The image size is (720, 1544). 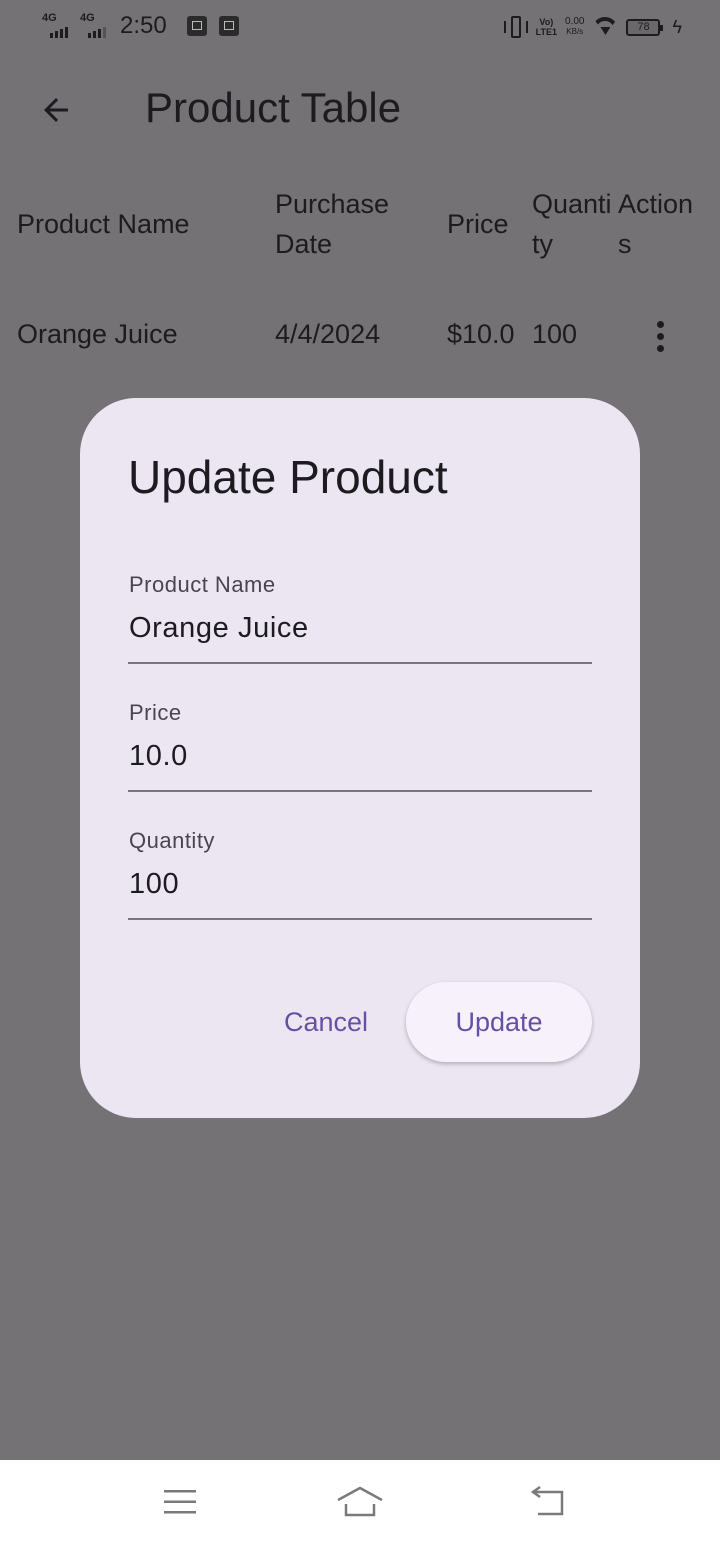 I want to click on volte-indicator: Vo) LTE1, so click(x=546, y=27).